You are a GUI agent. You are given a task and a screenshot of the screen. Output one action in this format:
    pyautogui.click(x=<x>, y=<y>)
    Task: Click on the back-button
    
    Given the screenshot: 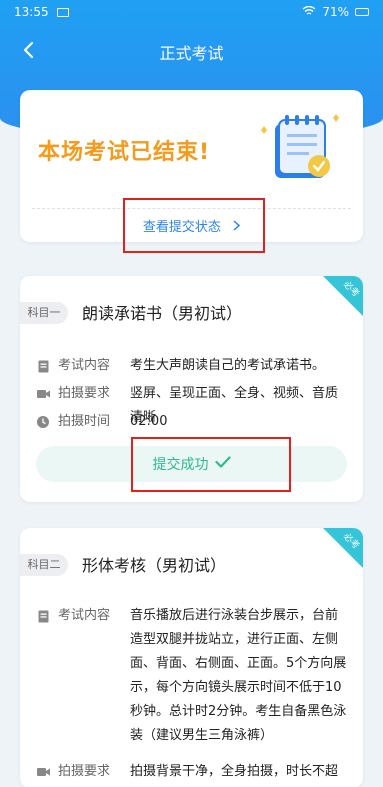 What is the action you would take?
    pyautogui.click(x=28, y=52)
    